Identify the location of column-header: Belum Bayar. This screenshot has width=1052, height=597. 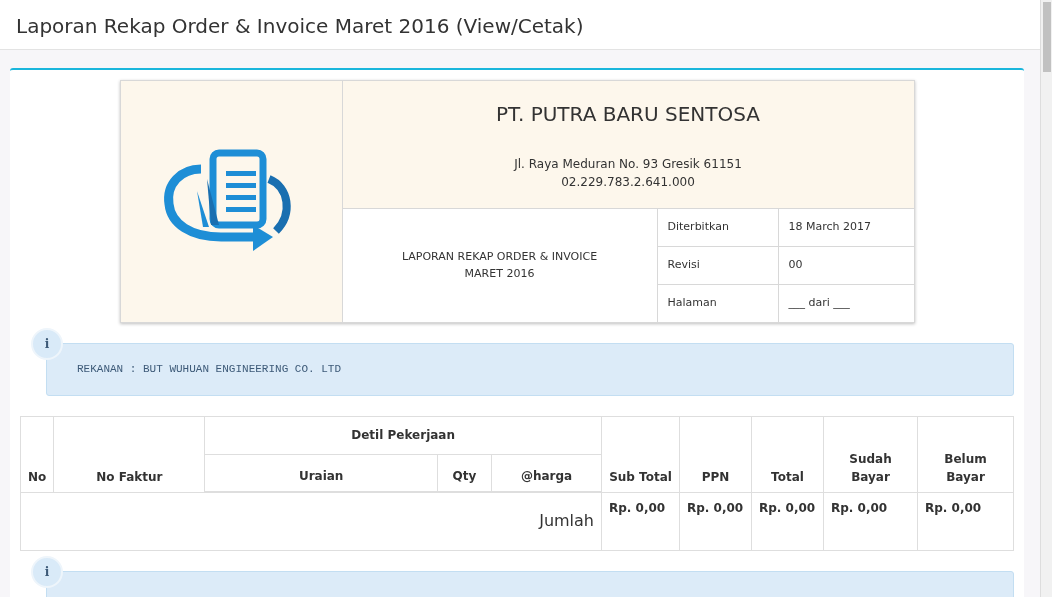
(965, 454).